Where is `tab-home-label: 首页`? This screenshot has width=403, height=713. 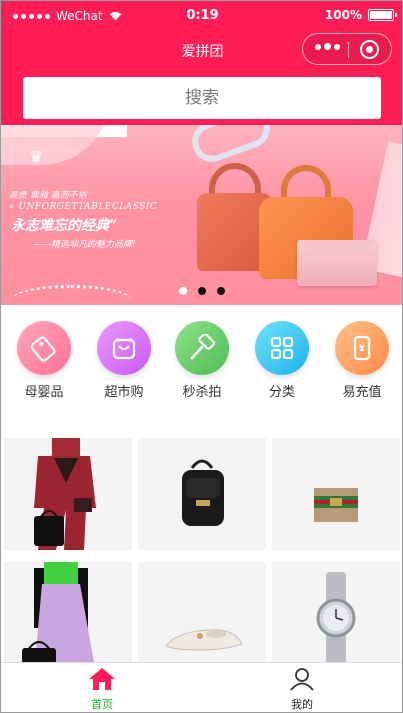 tab-home-label: 首页 is located at coordinates (102, 704).